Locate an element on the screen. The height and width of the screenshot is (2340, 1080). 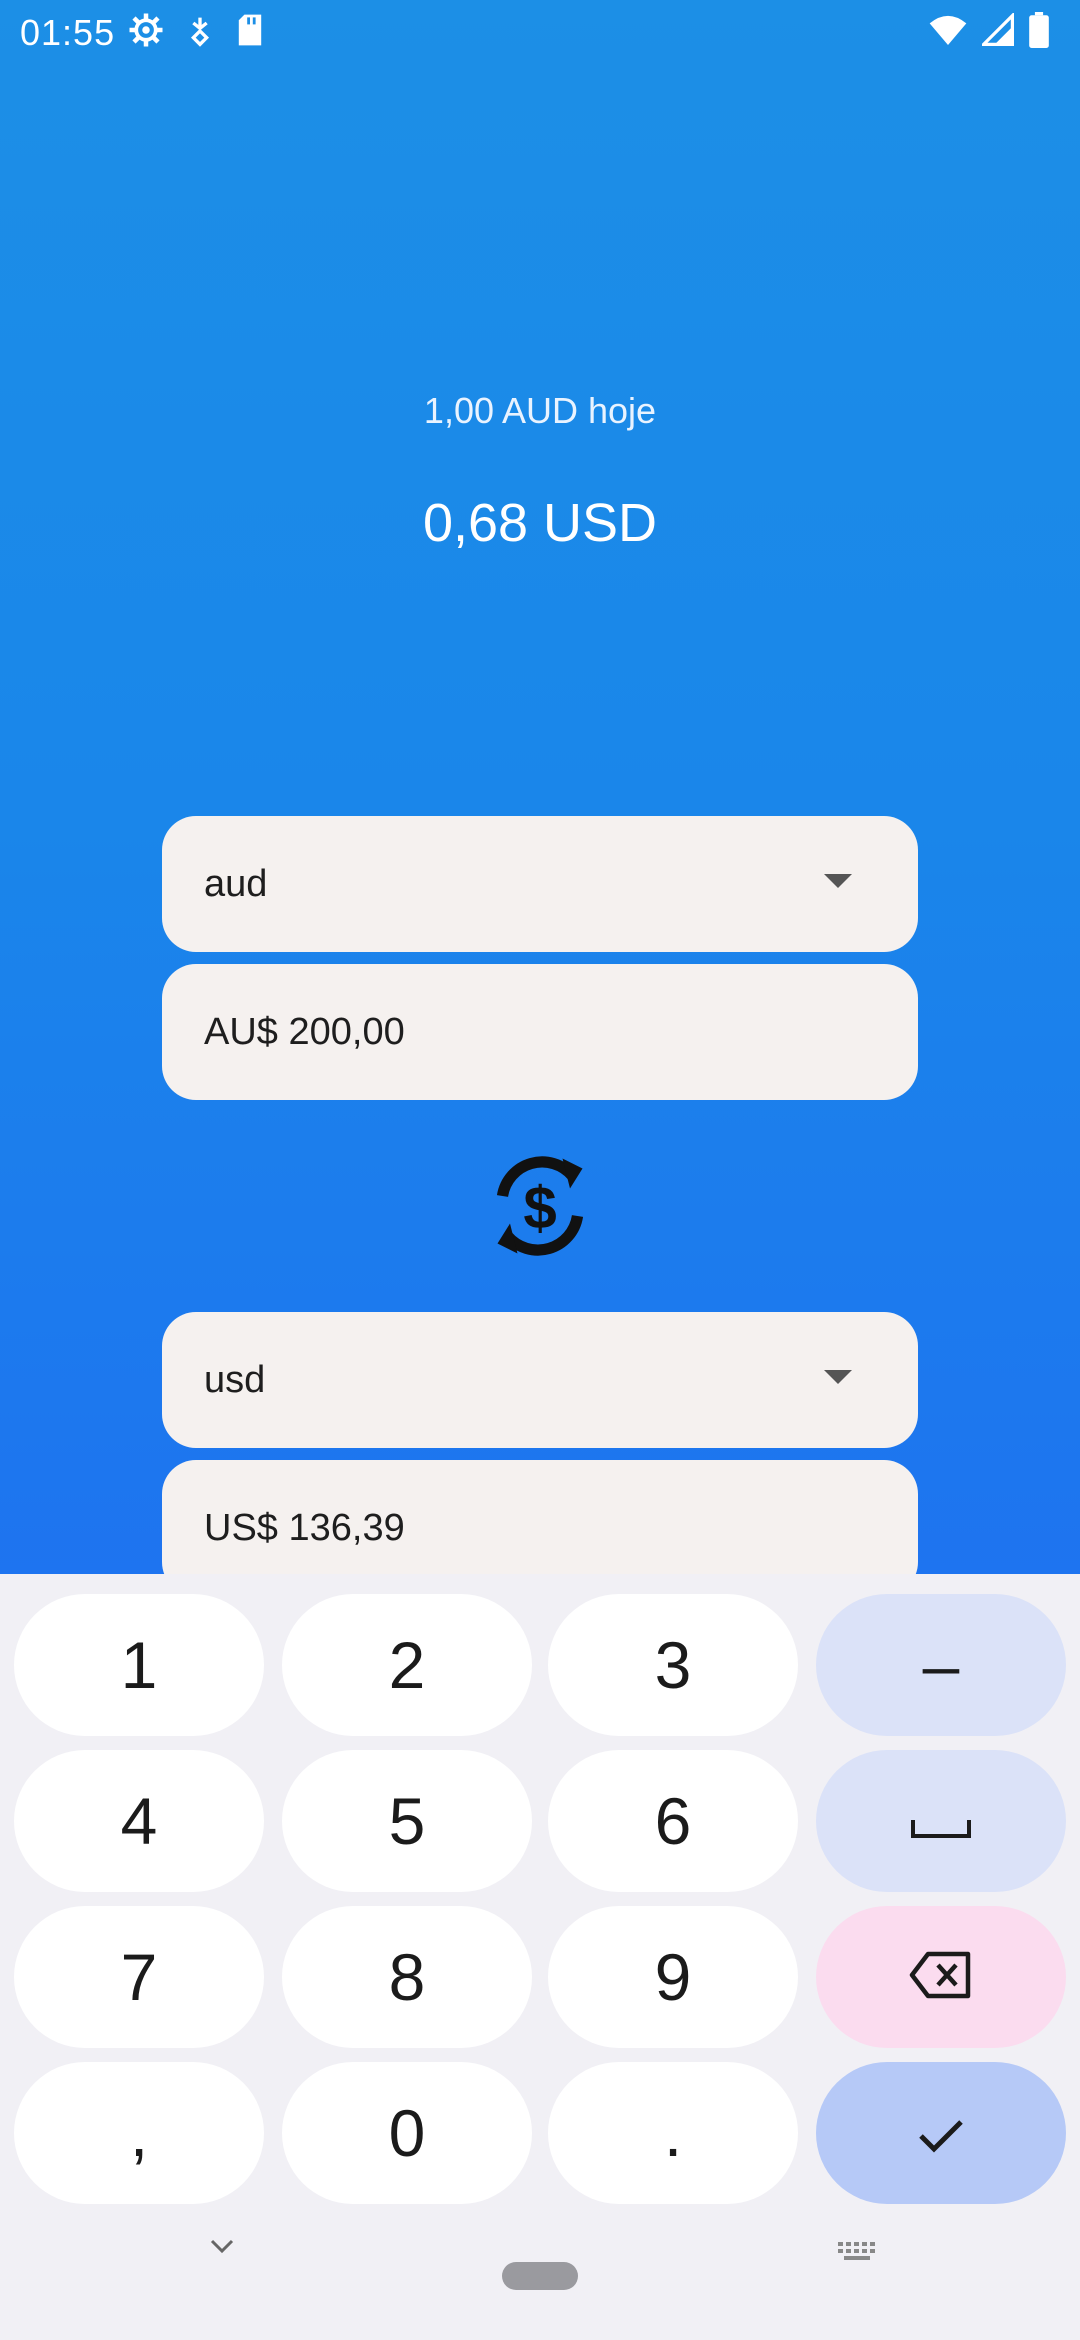
from-amount-value: AU$ 200,00 is located at coordinates (304, 1031).